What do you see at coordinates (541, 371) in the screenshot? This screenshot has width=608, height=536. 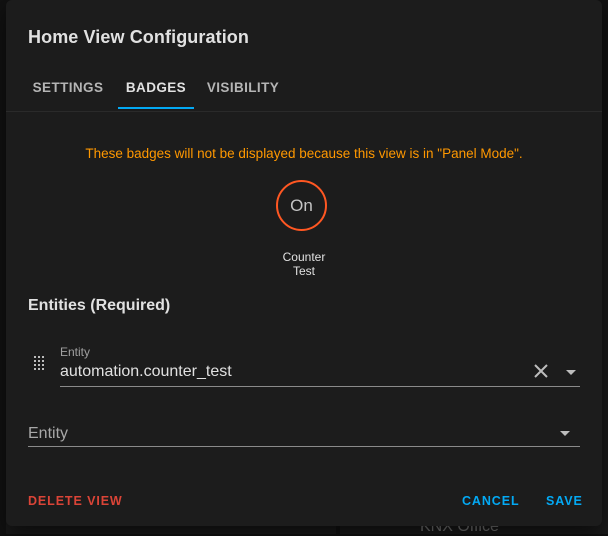 I see `clear-icon` at bounding box center [541, 371].